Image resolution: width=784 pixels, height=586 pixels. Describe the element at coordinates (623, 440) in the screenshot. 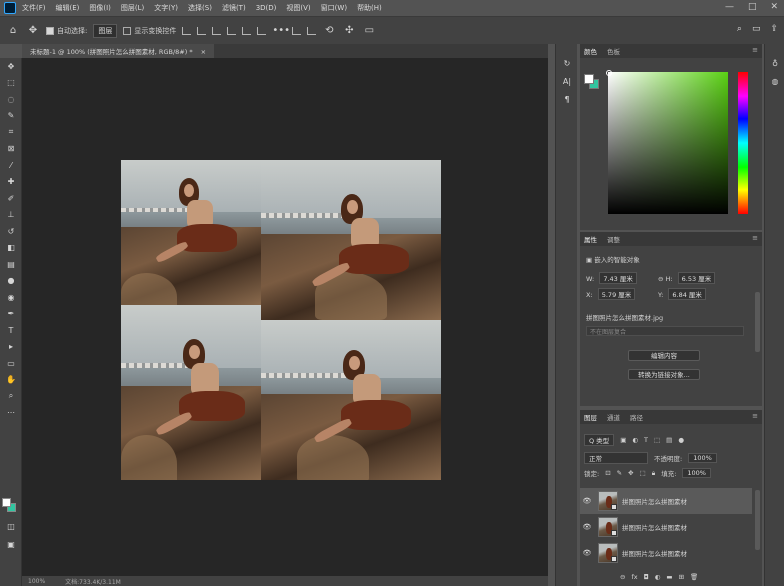

I see `filter-pixel-icon: ▣` at that location.